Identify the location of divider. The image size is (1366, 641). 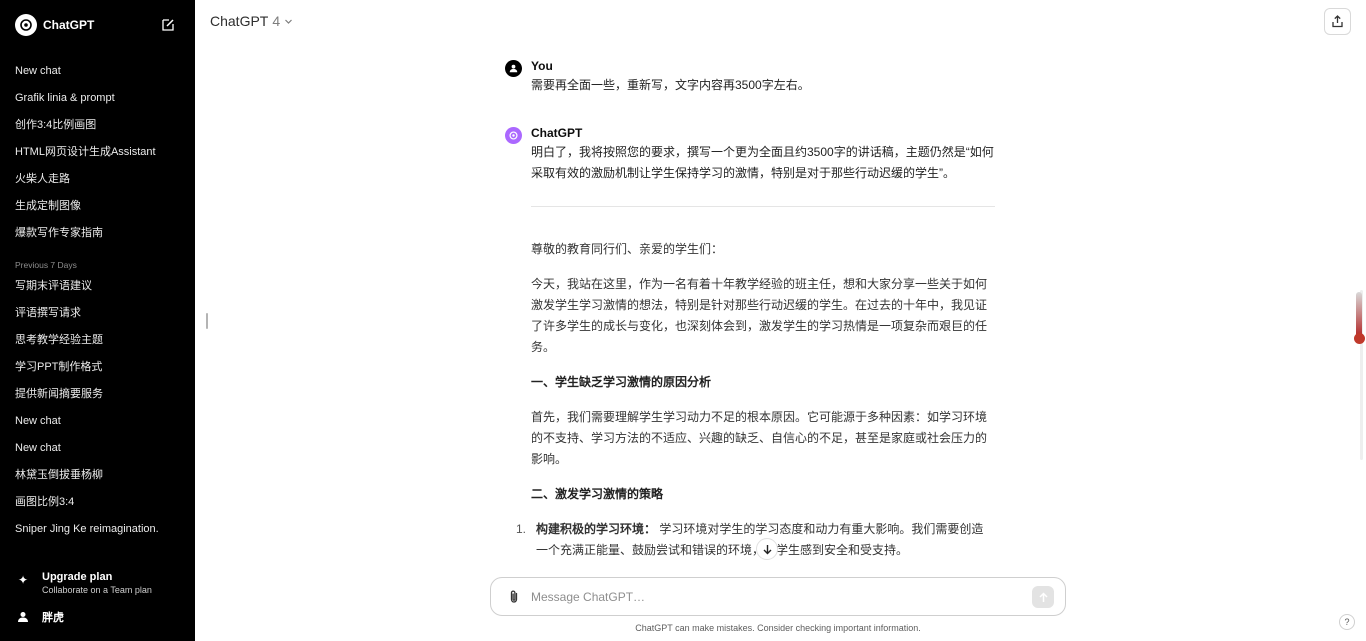
(763, 206).